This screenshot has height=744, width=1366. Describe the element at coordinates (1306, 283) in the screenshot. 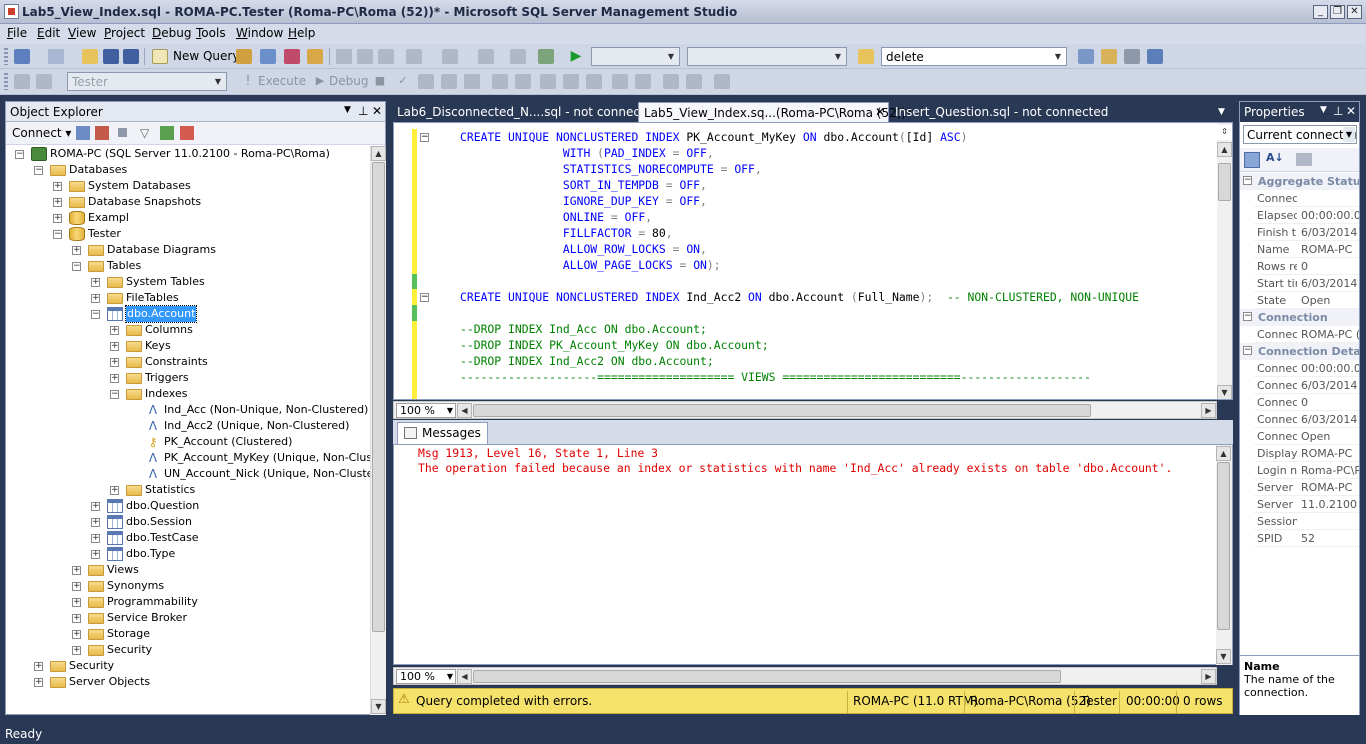

I see `property-row: Start tim 6/03/2014 1` at that location.